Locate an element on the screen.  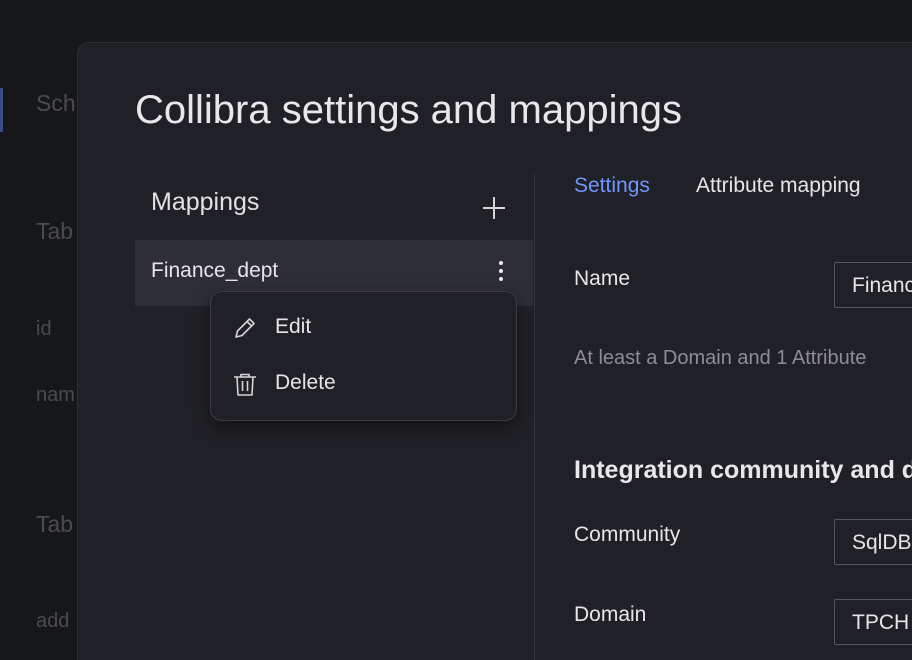
community-label: Community is located at coordinates (627, 534).